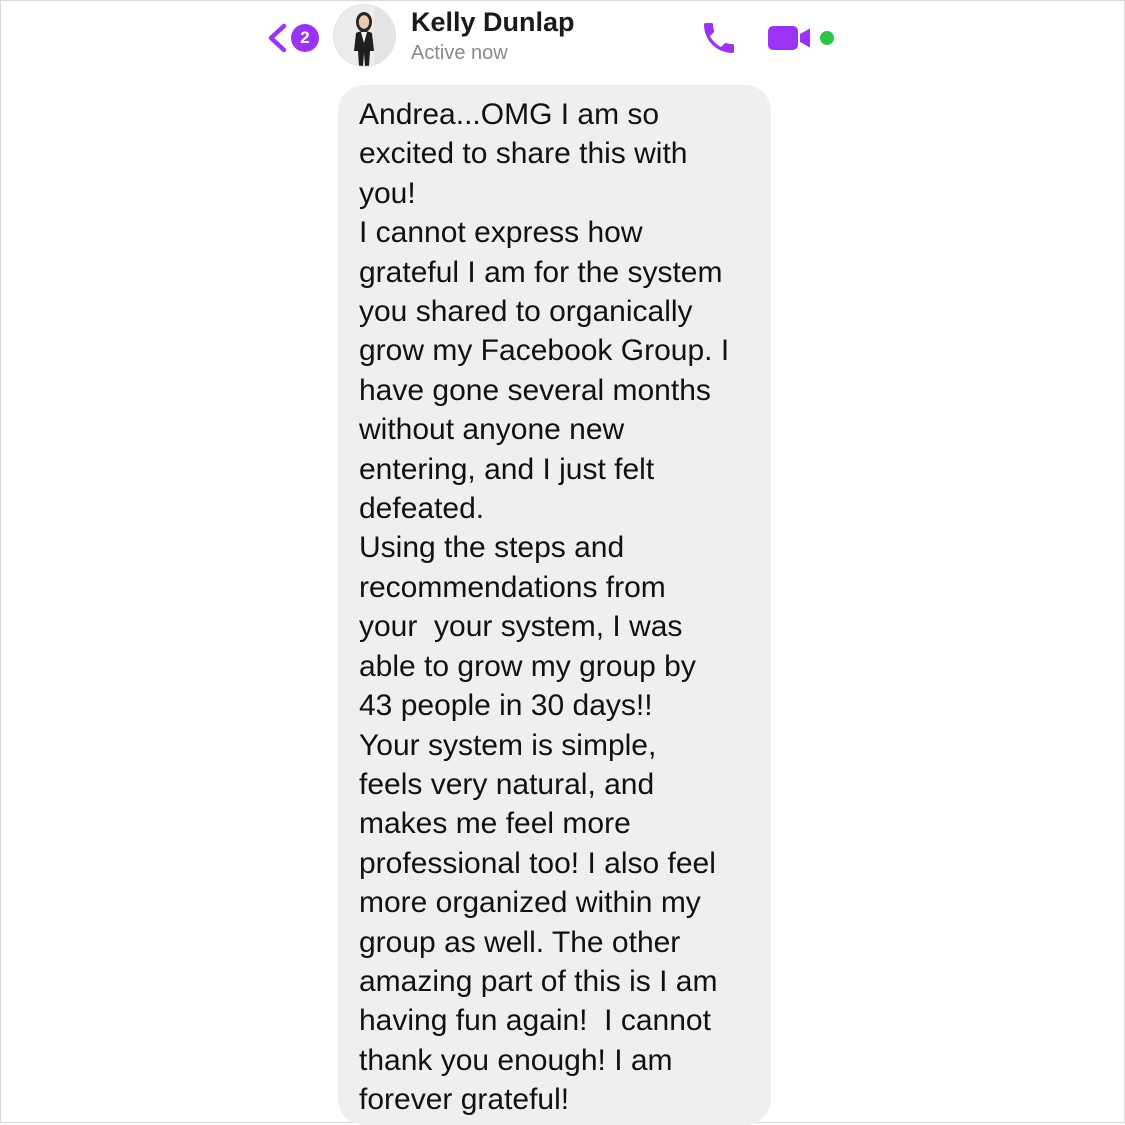 This screenshot has height=1125, width=1125. Describe the element at coordinates (544, 351) in the screenshot. I see `message-line: grow my Facebook Group. I` at that location.